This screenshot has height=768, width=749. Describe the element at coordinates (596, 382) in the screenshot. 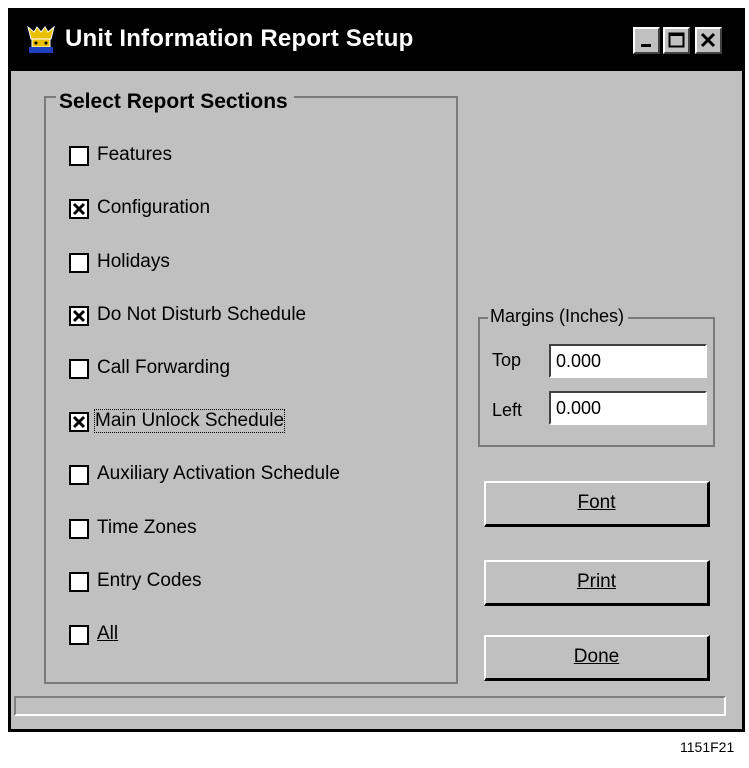

I see `margins-group` at that location.